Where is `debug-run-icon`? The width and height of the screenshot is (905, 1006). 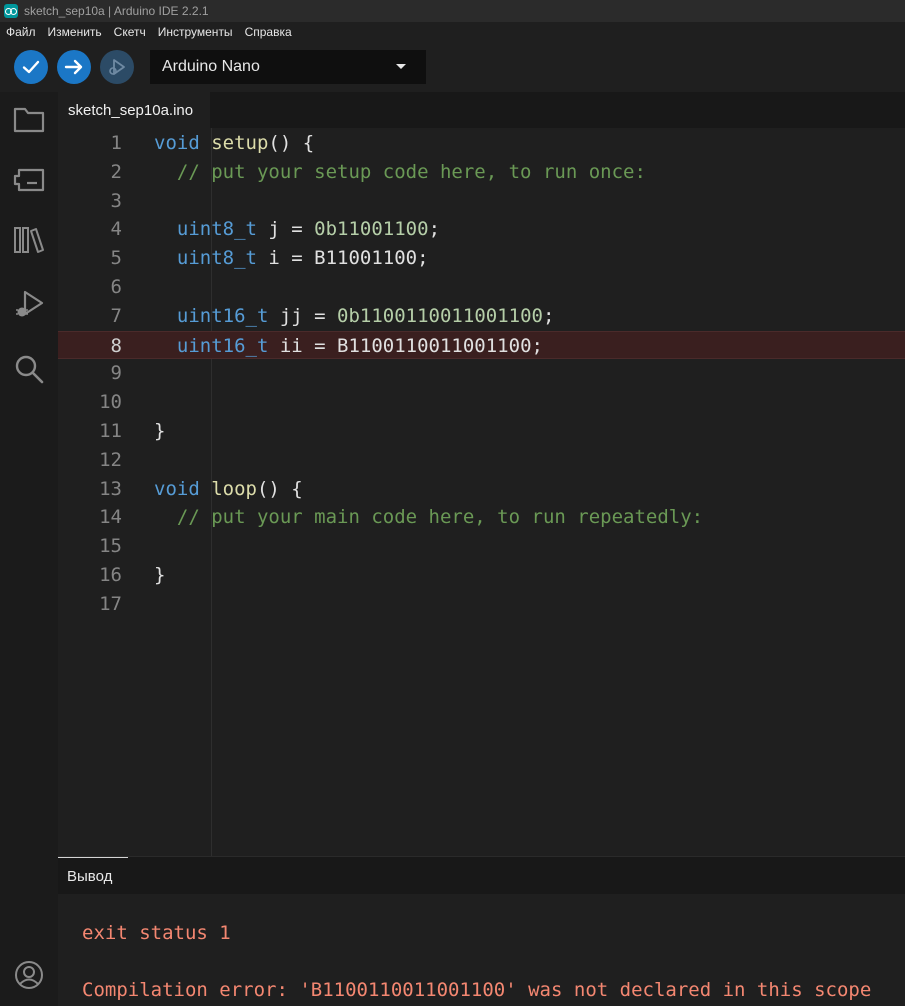
debug-run-icon is located at coordinates (30, 303).